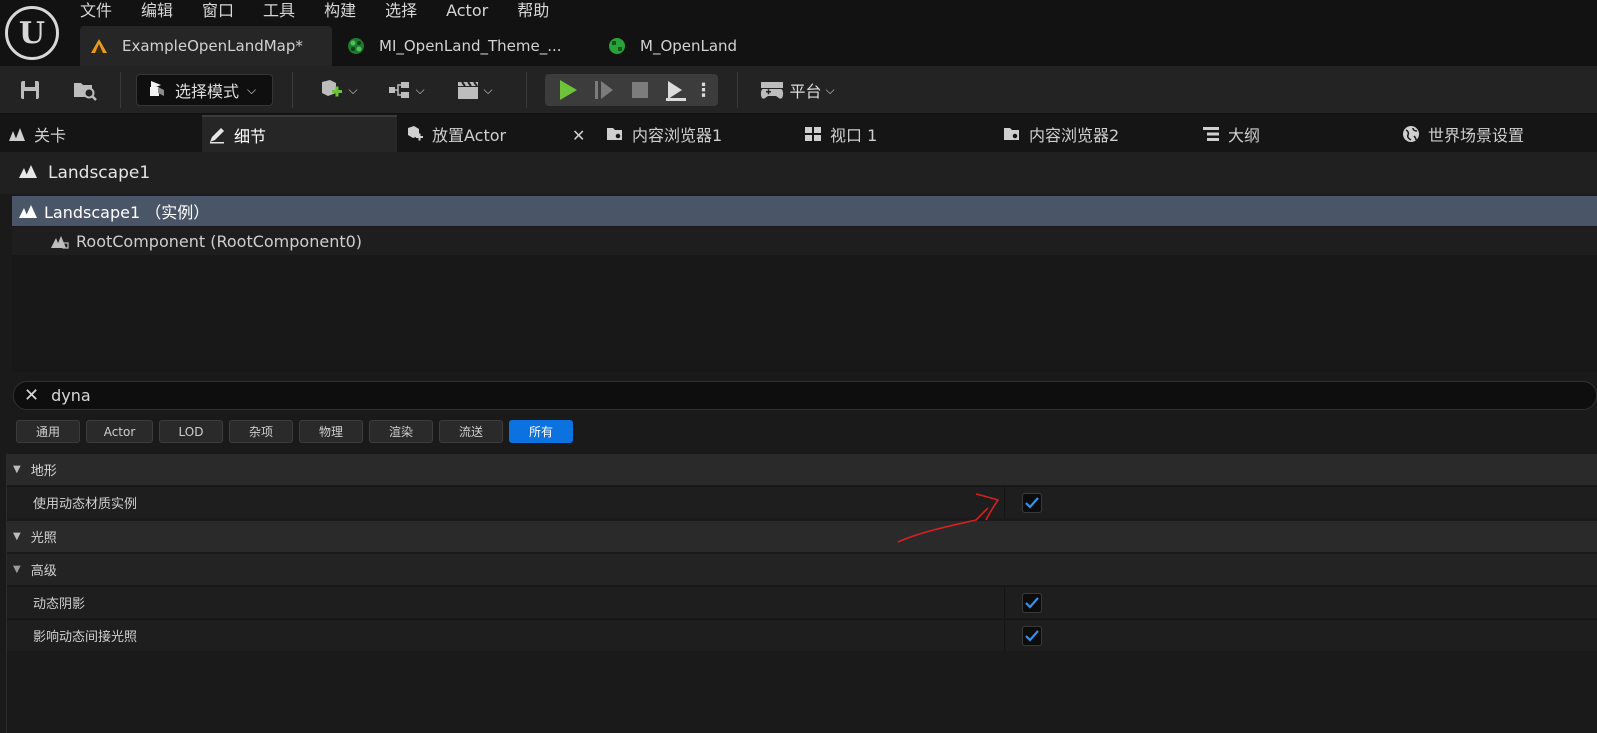 The image size is (1597, 733). I want to click on add-actor-button: ⌵, so click(338, 90).